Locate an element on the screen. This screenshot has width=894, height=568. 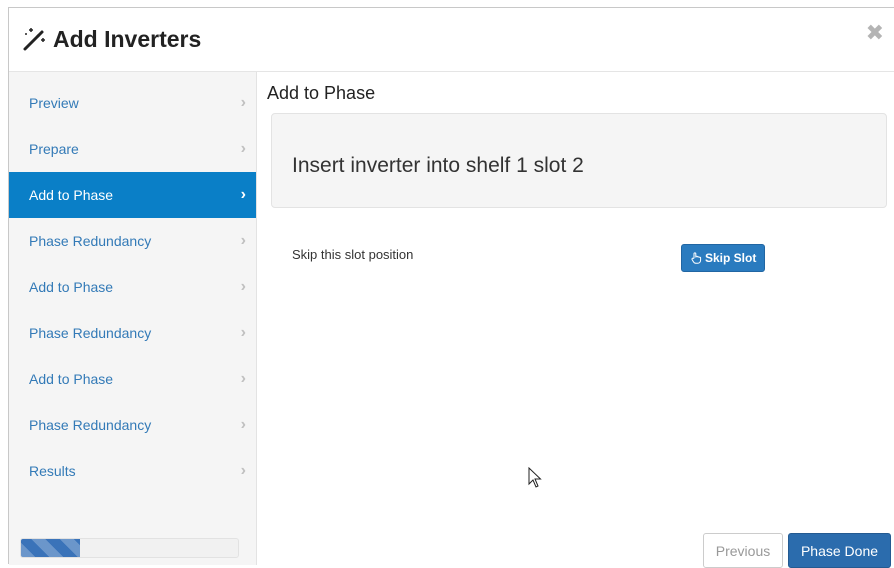
close-icon: ✖ is located at coordinates (875, 33).